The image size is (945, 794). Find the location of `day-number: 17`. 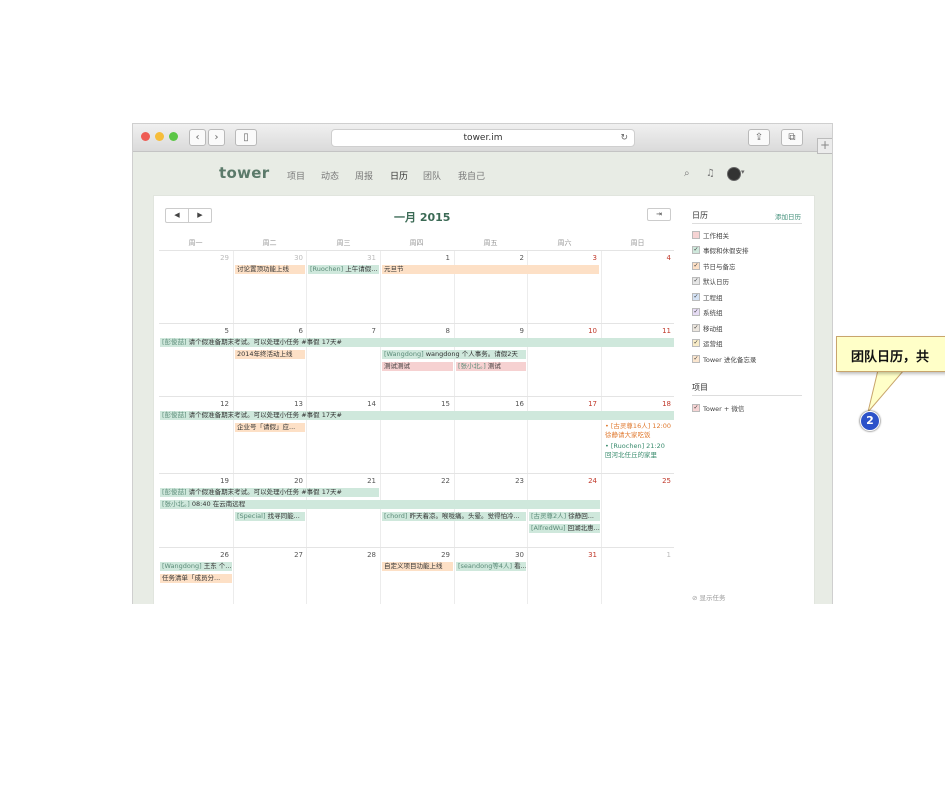

day-number: 17 is located at coordinates (562, 404).